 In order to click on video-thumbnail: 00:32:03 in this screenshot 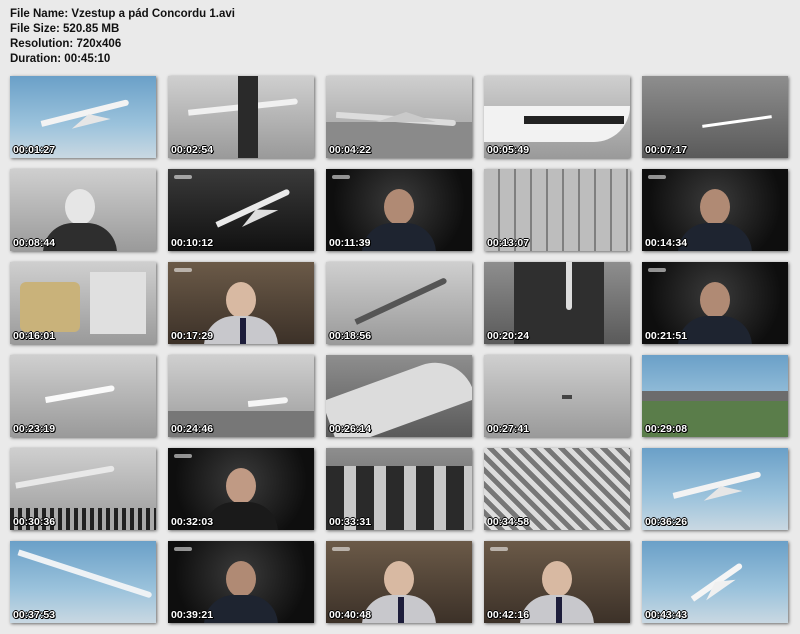, I will do `click(241, 489)`.